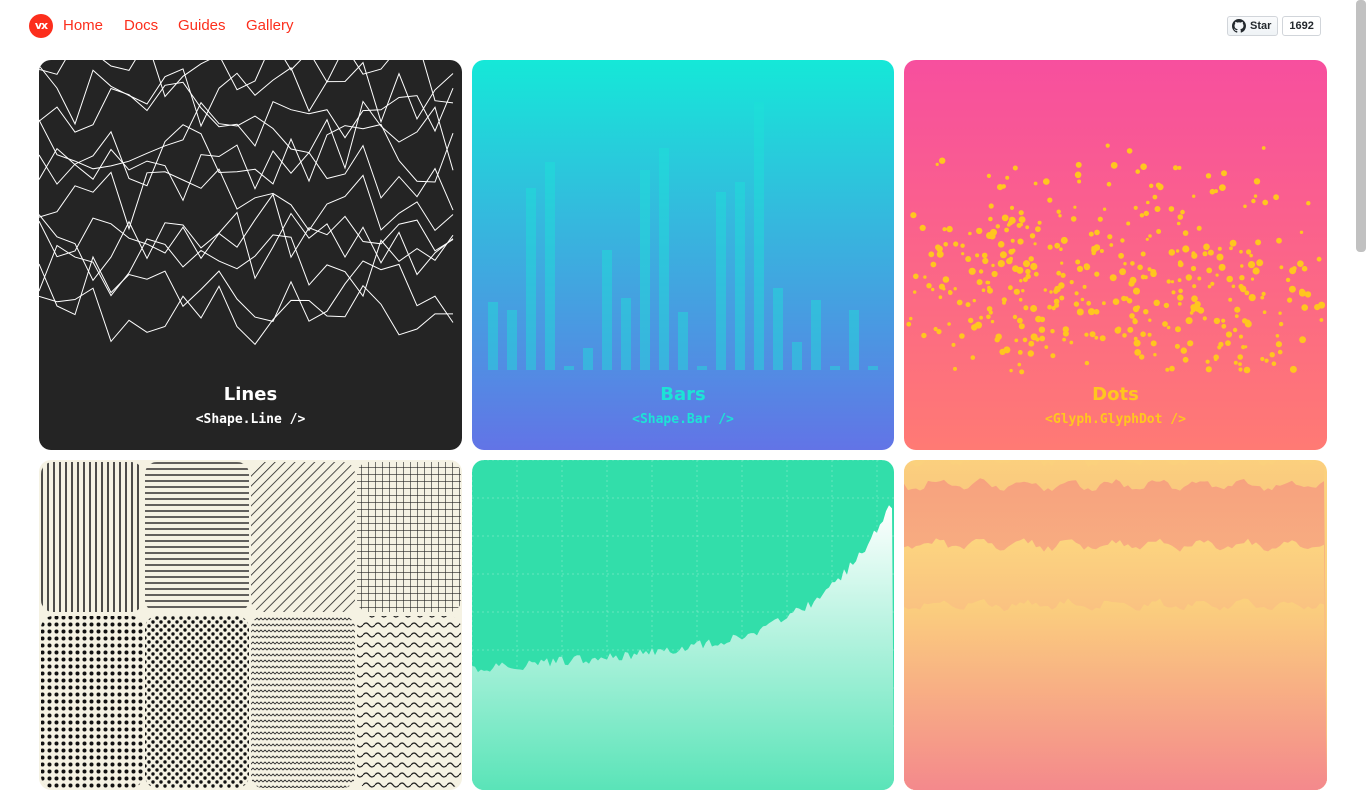 The width and height of the screenshot is (1366, 790). What do you see at coordinates (303, 537) in the screenshot?
I see `diagonal-lines-pattern` at bounding box center [303, 537].